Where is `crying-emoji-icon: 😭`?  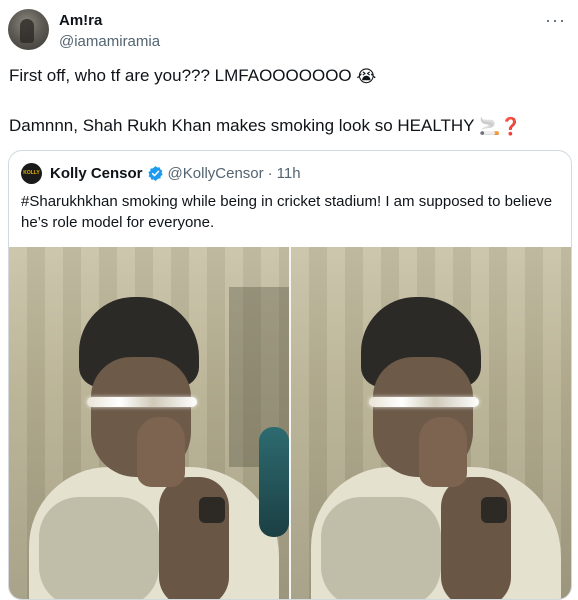
crying-emoji-icon: 😭 is located at coordinates (366, 76).